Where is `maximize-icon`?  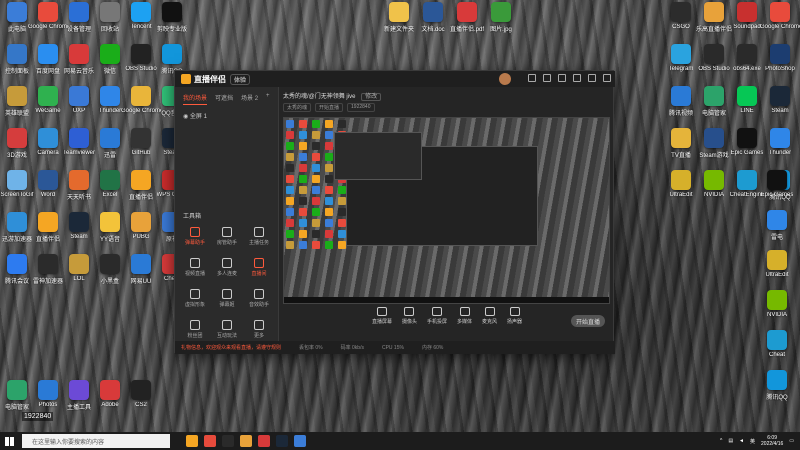 maximize-icon is located at coordinates (592, 78).